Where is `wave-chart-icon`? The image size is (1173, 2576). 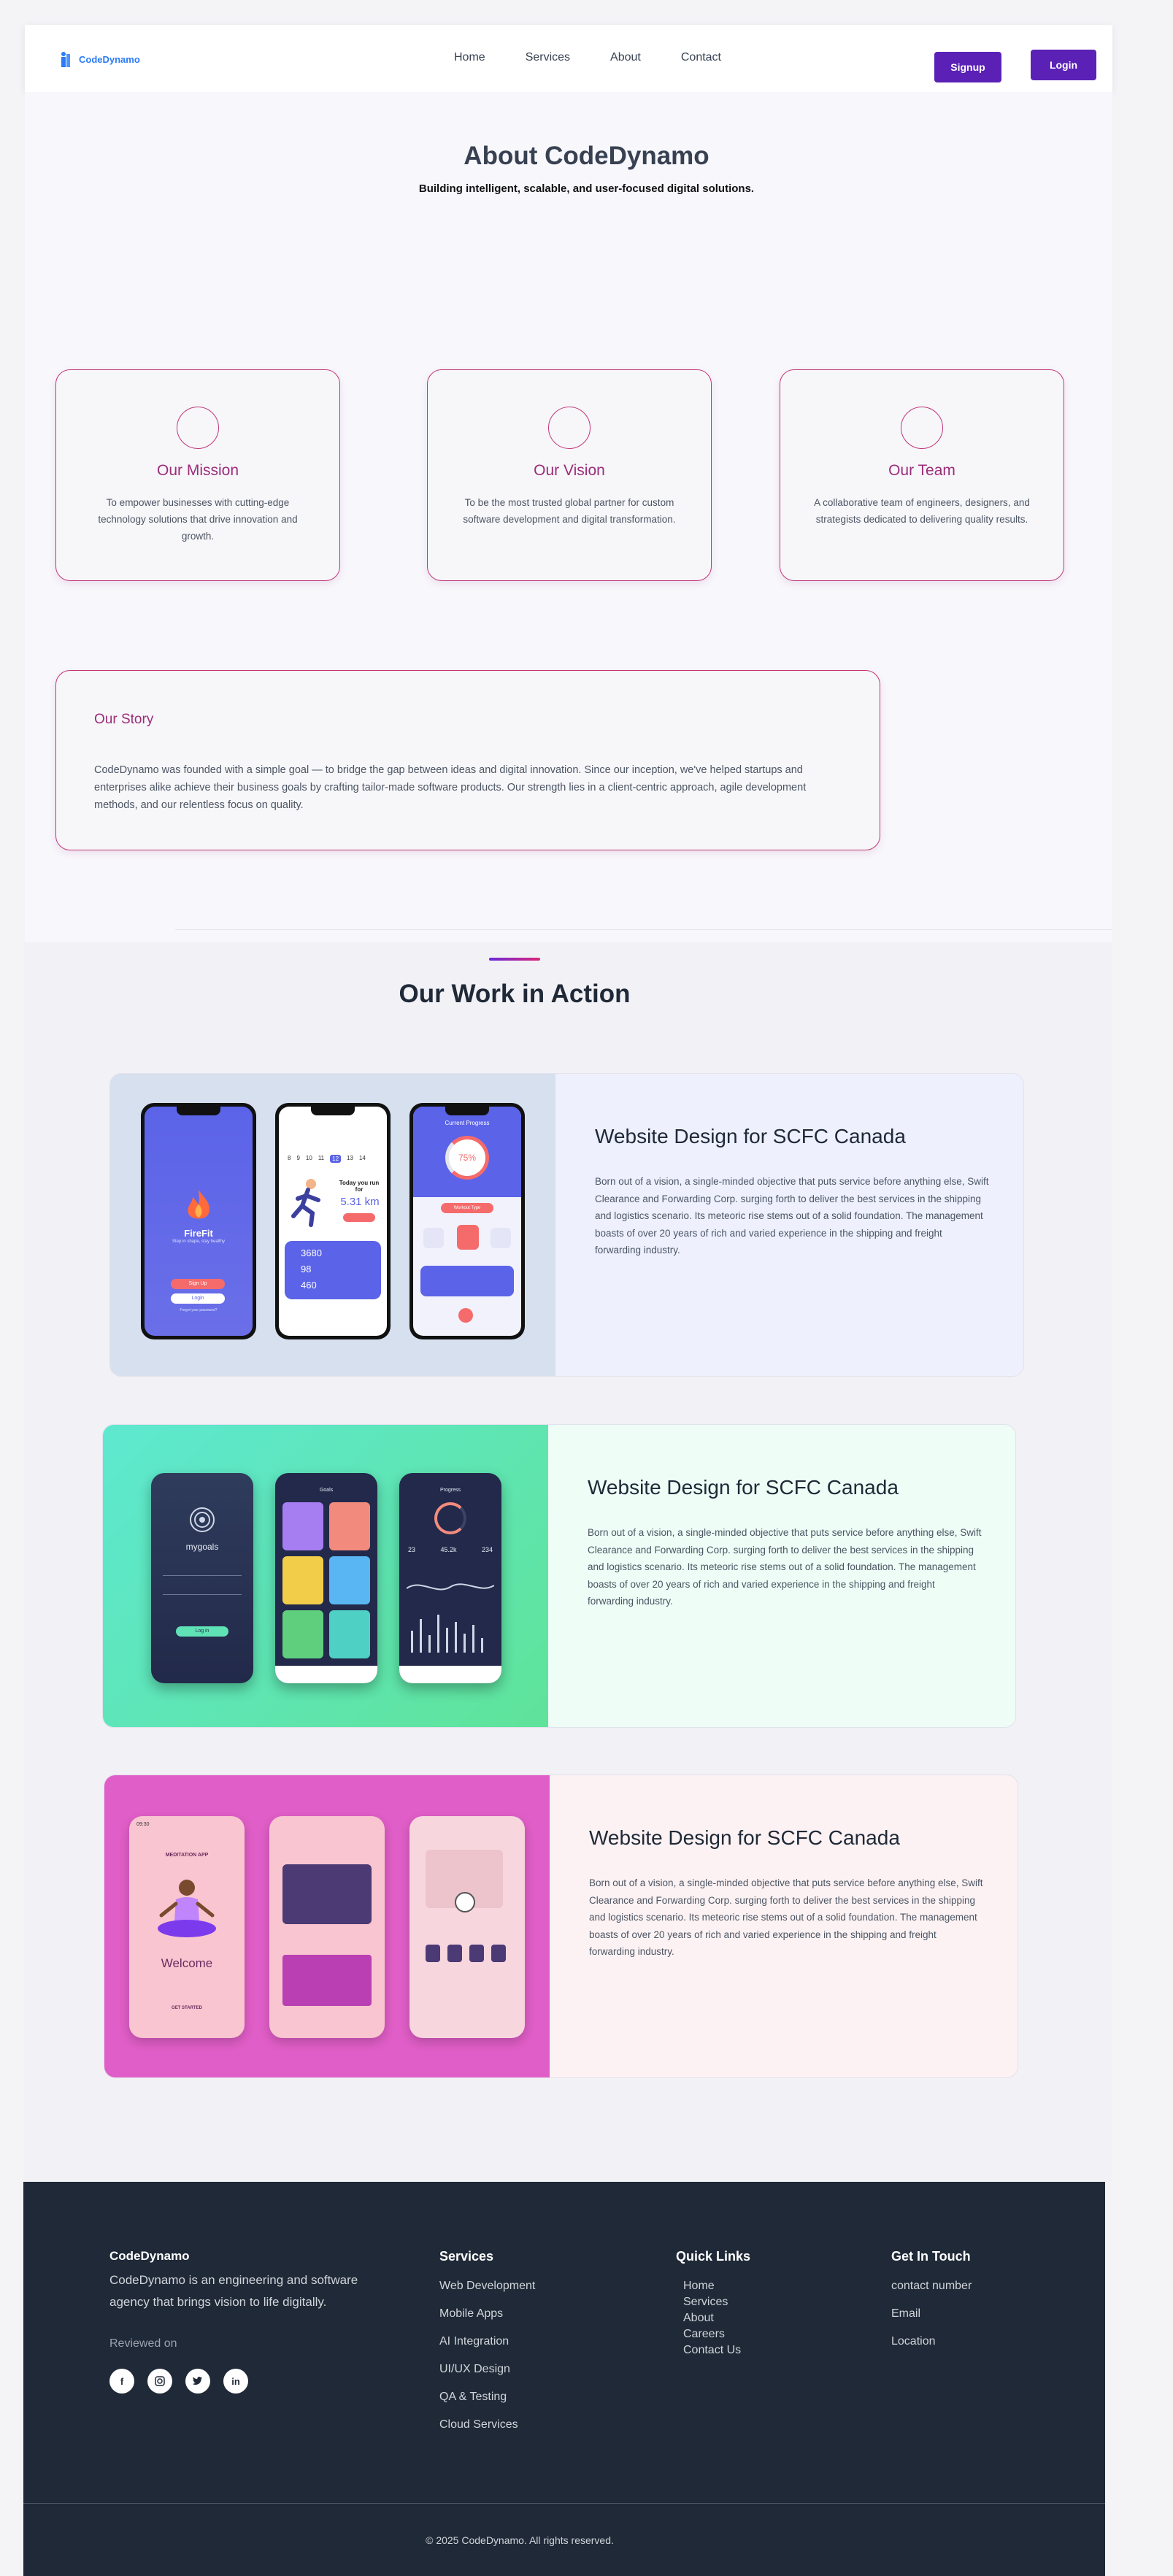
wave-chart-icon is located at coordinates (450, 1587).